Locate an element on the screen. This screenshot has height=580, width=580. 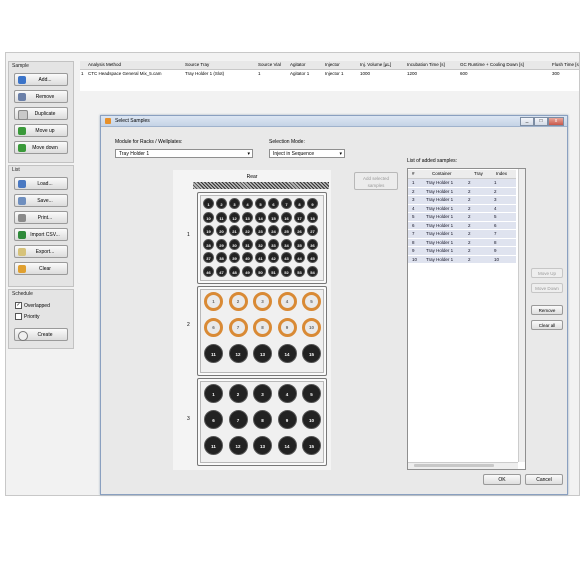
vial-slot: 39 is located at coordinates (234, 257).